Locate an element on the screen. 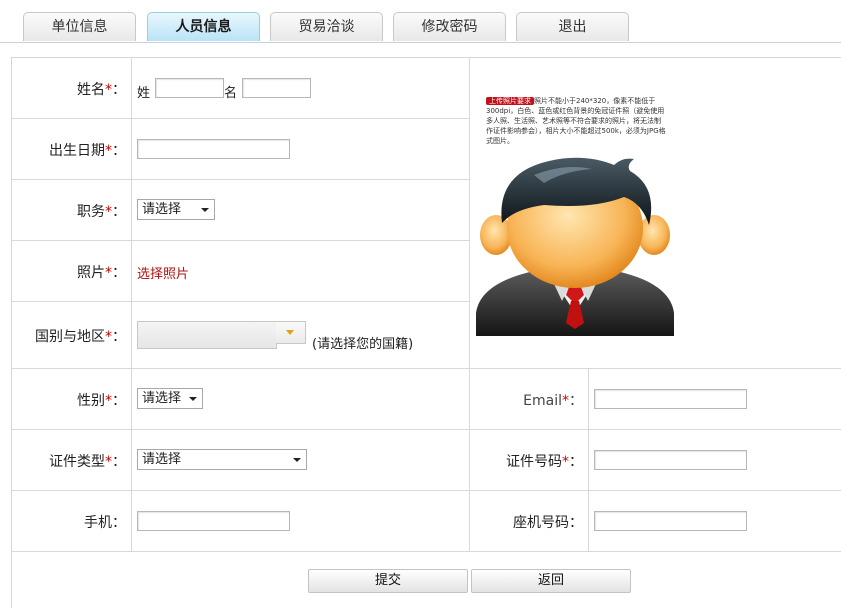  person-avatar-icon is located at coordinates (575, 246).